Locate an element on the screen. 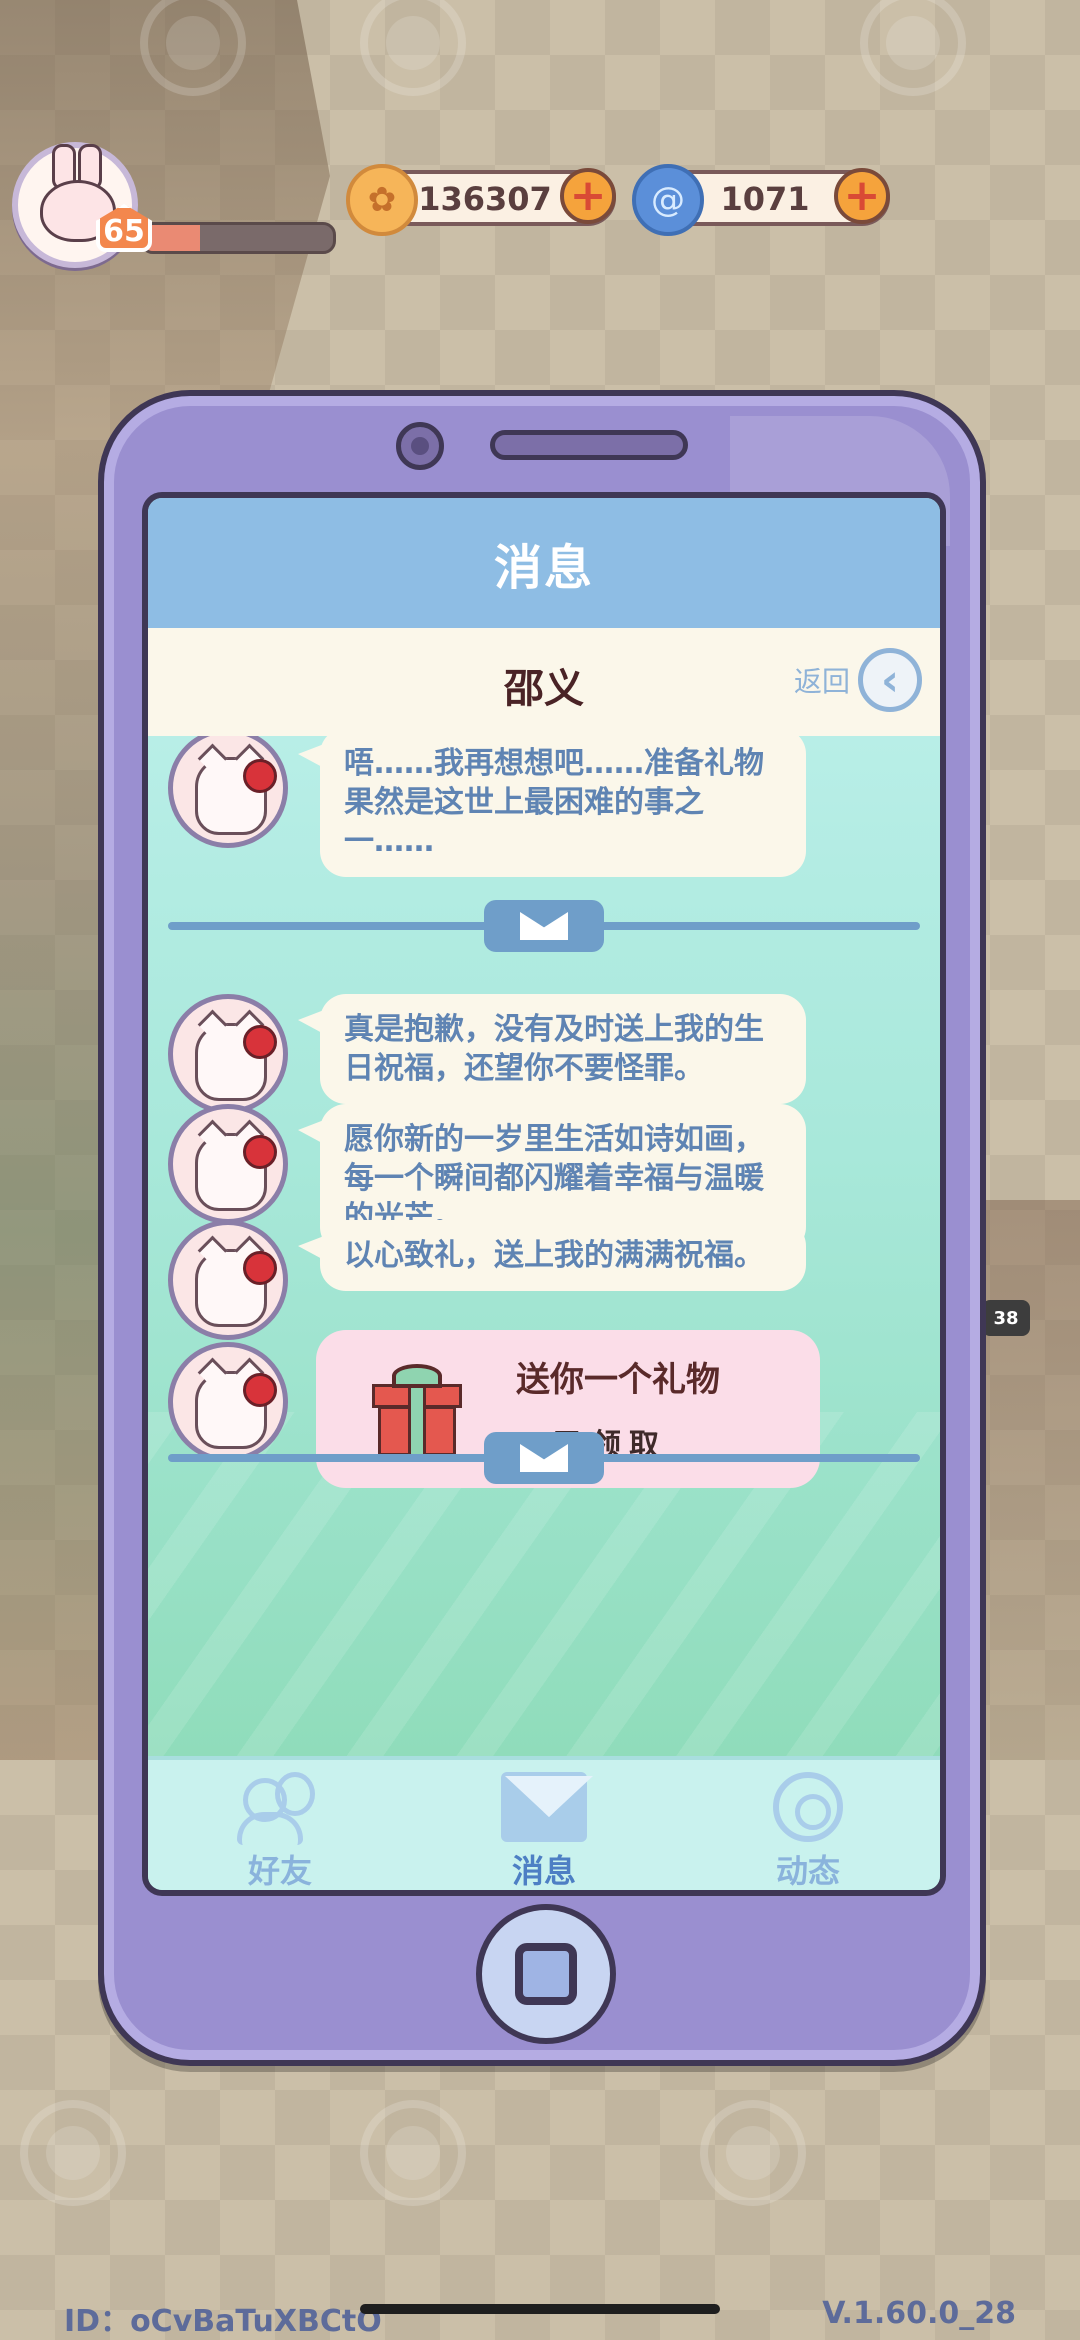  moments-icon is located at coordinates (808, 1807).